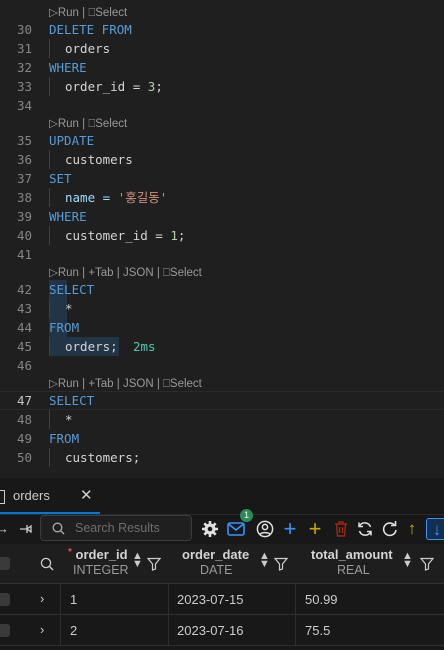 This screenshot has height=650, width=444. I want to click on code-line: 40 customer_id = 1;, so click(222, 235).